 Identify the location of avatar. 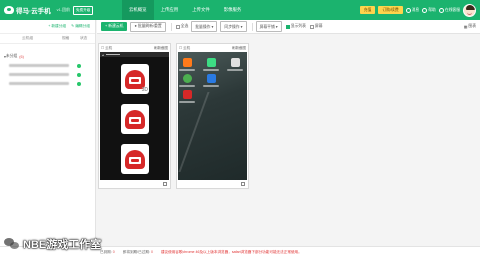
(469, 10).